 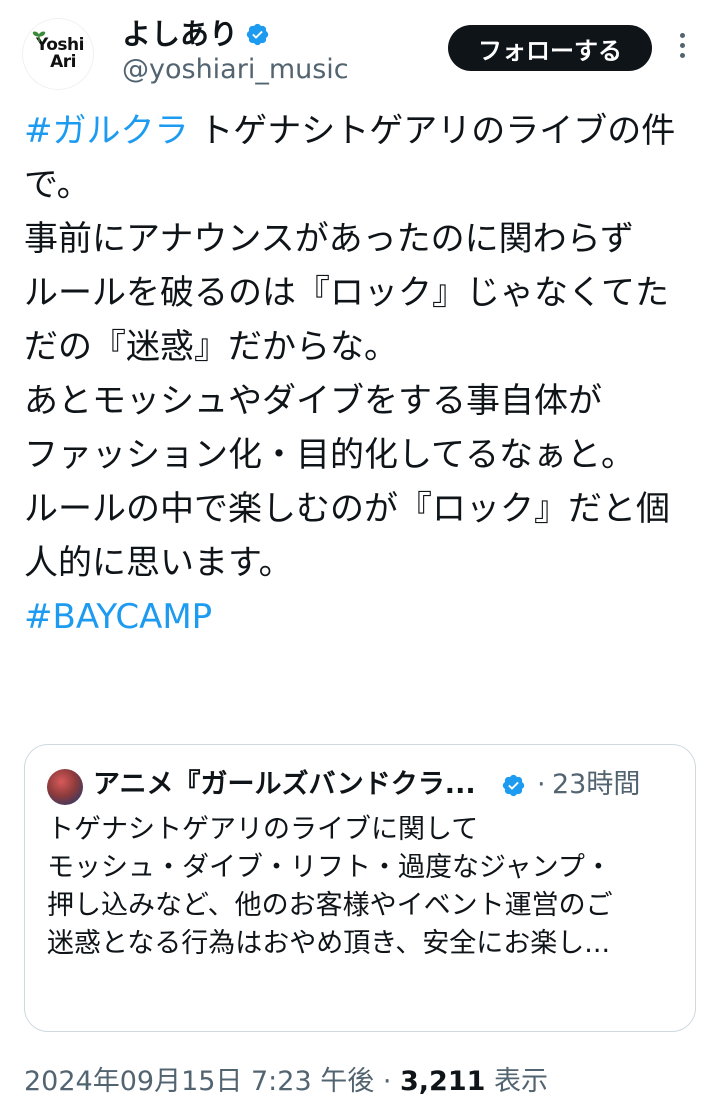 What do you see at coordinates (63, 62) in the screenshot?
I see `avatar-text-line2: Ari` at bounding box center [63, 62].